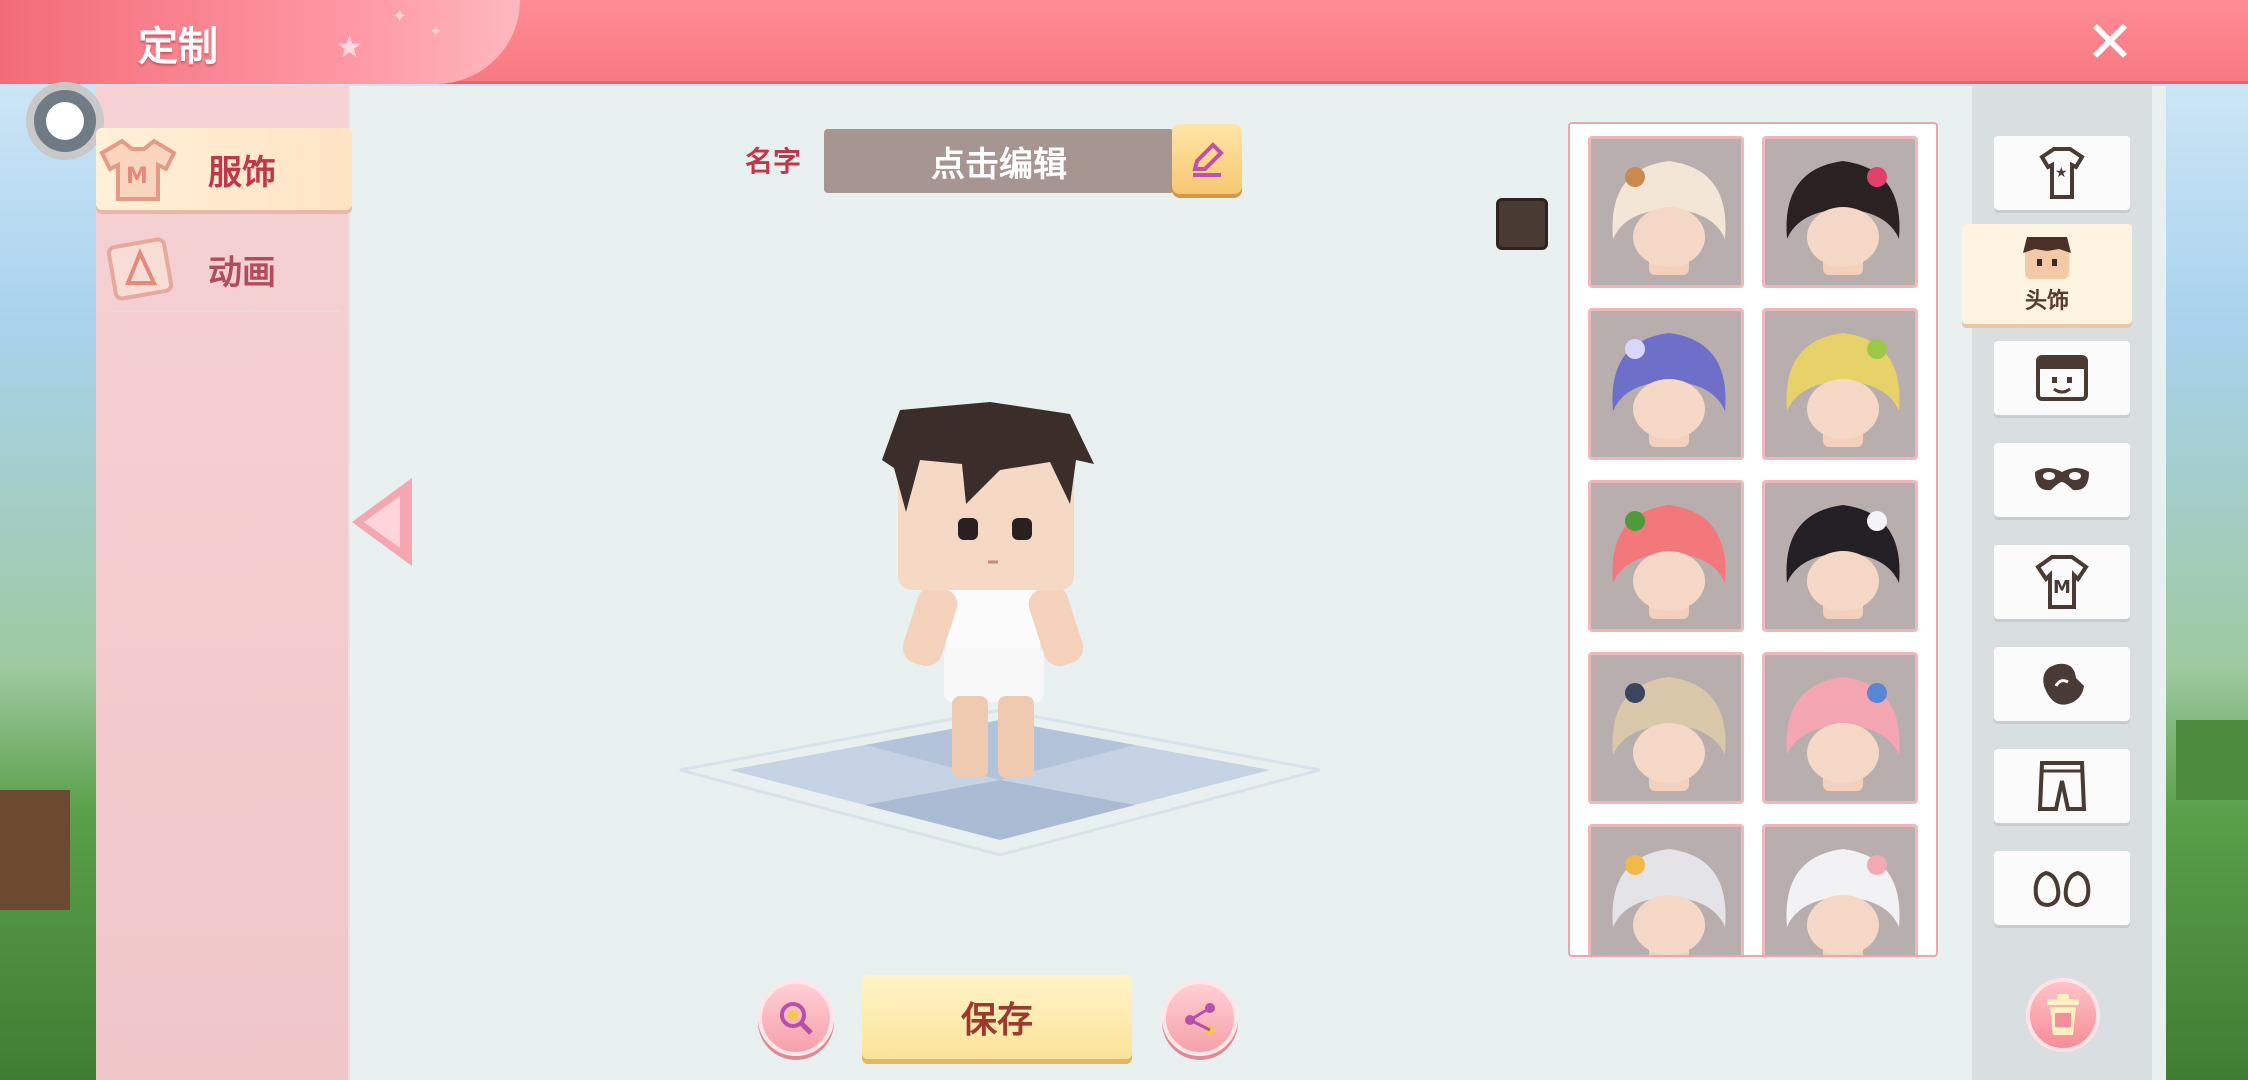 Image resolution: width=2248 pixels, height=1080 pixels. I want to click on category-headwear: 头饰, so click(2047, 274).